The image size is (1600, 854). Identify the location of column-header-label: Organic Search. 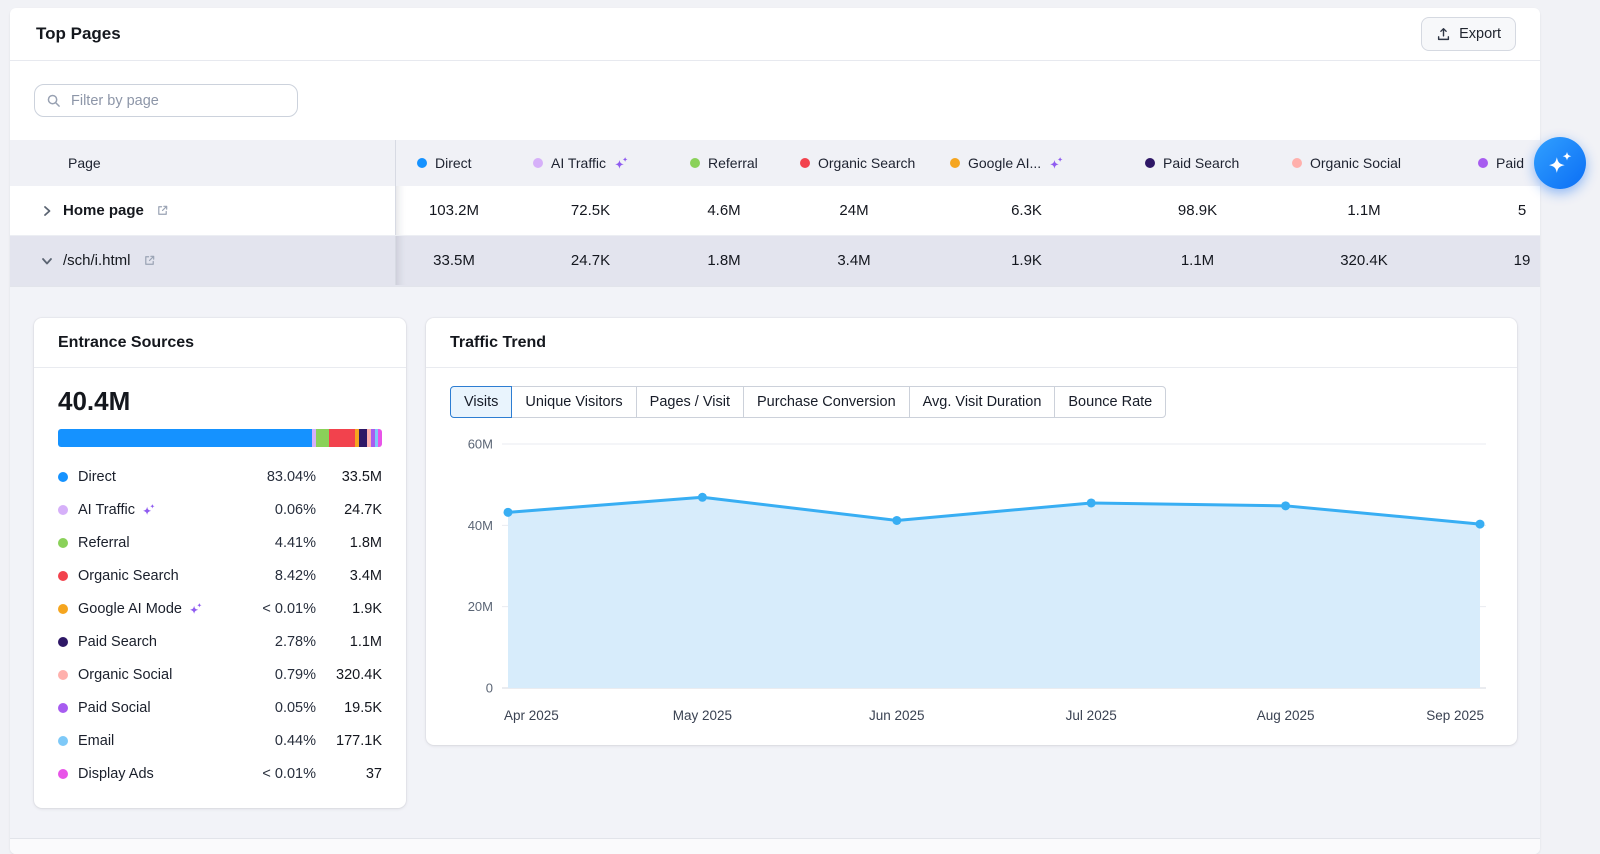
(867, 163).